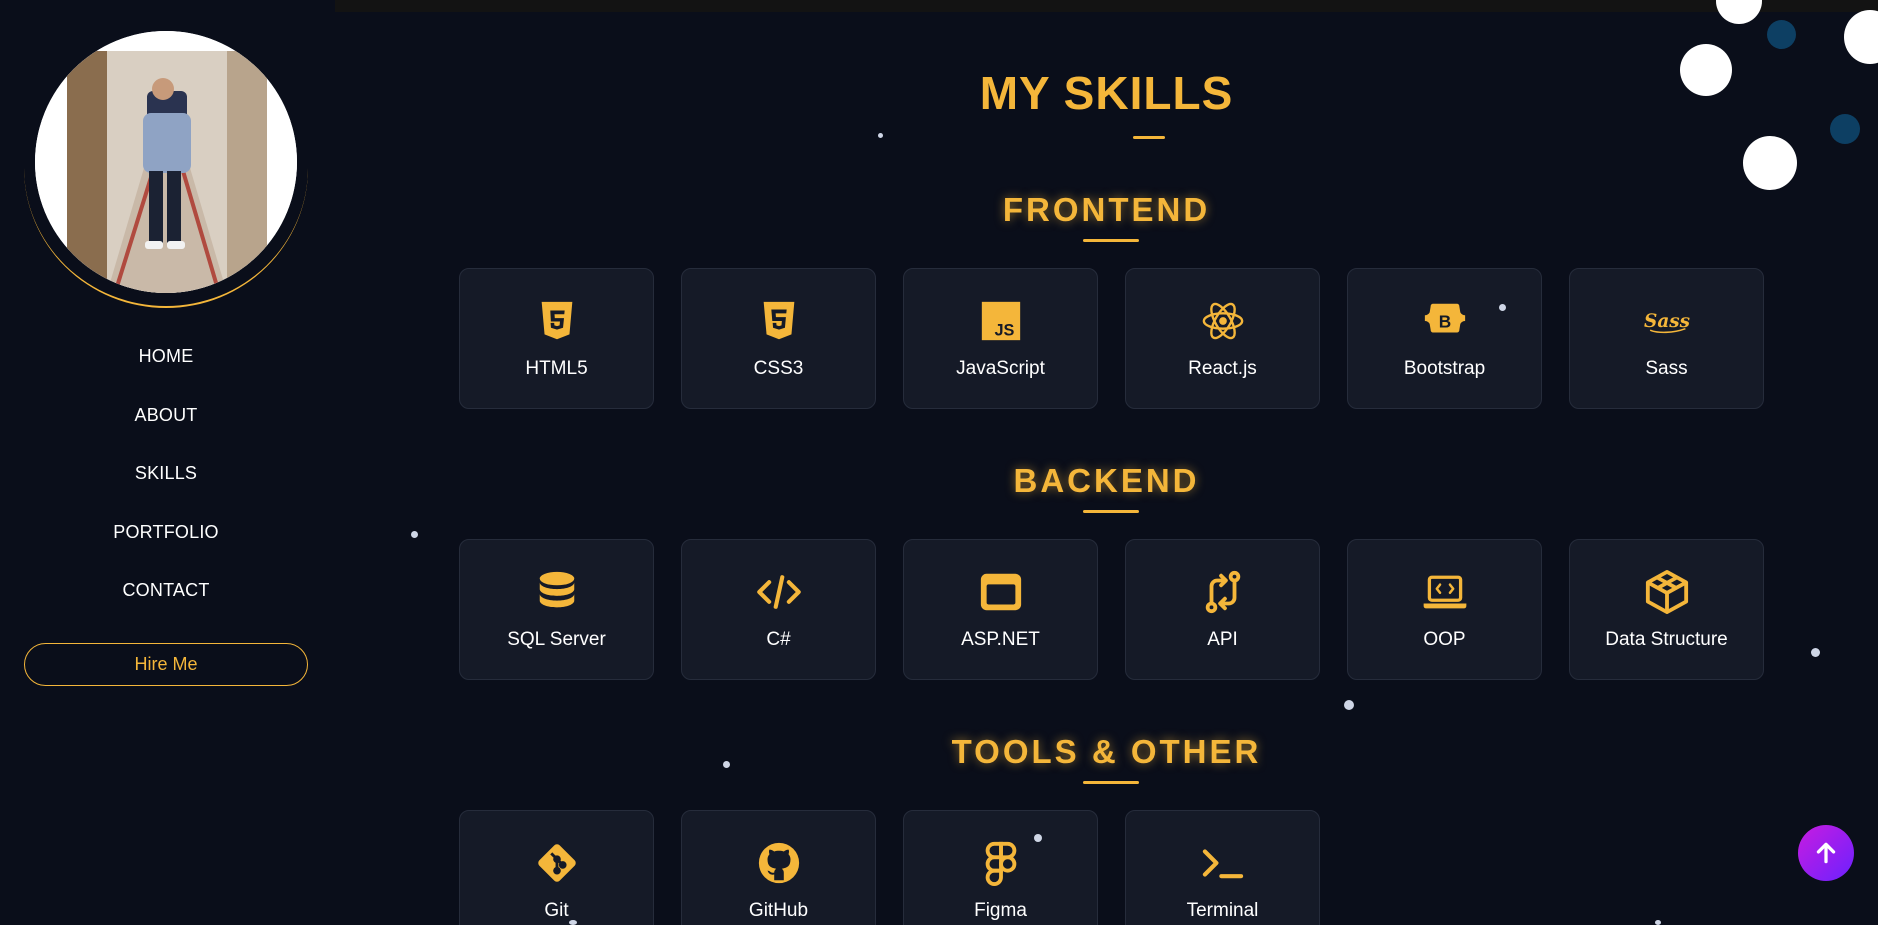 This screenshot has height=925, width=1878. I want to click on html5-icon, so click(557, 321).